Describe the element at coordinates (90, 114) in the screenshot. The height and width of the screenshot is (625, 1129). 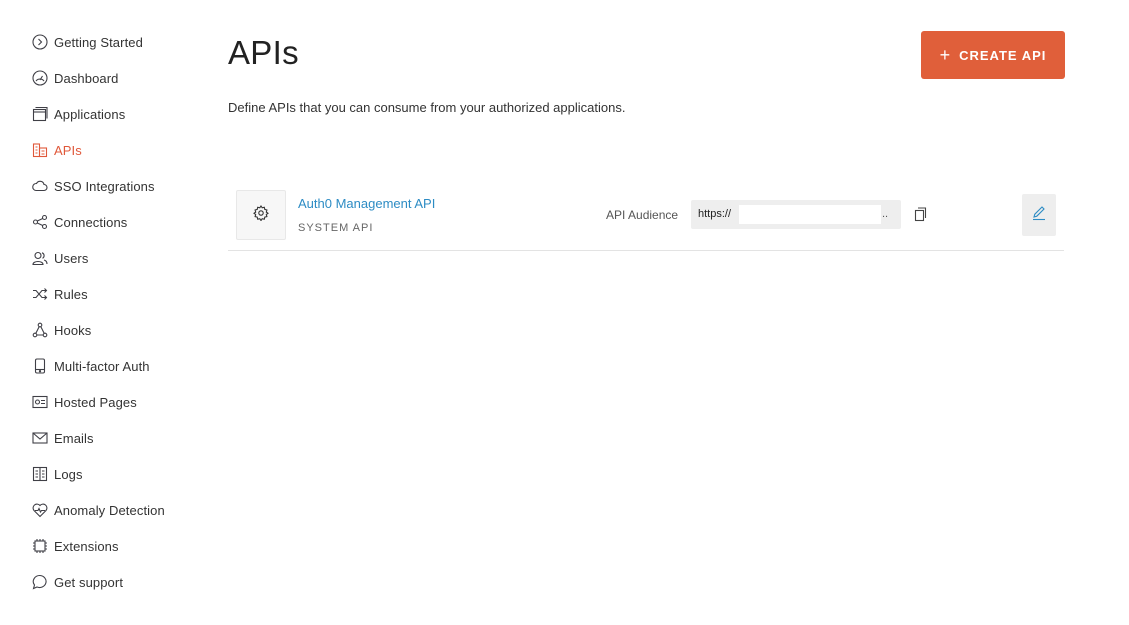
I see `sidebar-item-label: Applications` at that location.